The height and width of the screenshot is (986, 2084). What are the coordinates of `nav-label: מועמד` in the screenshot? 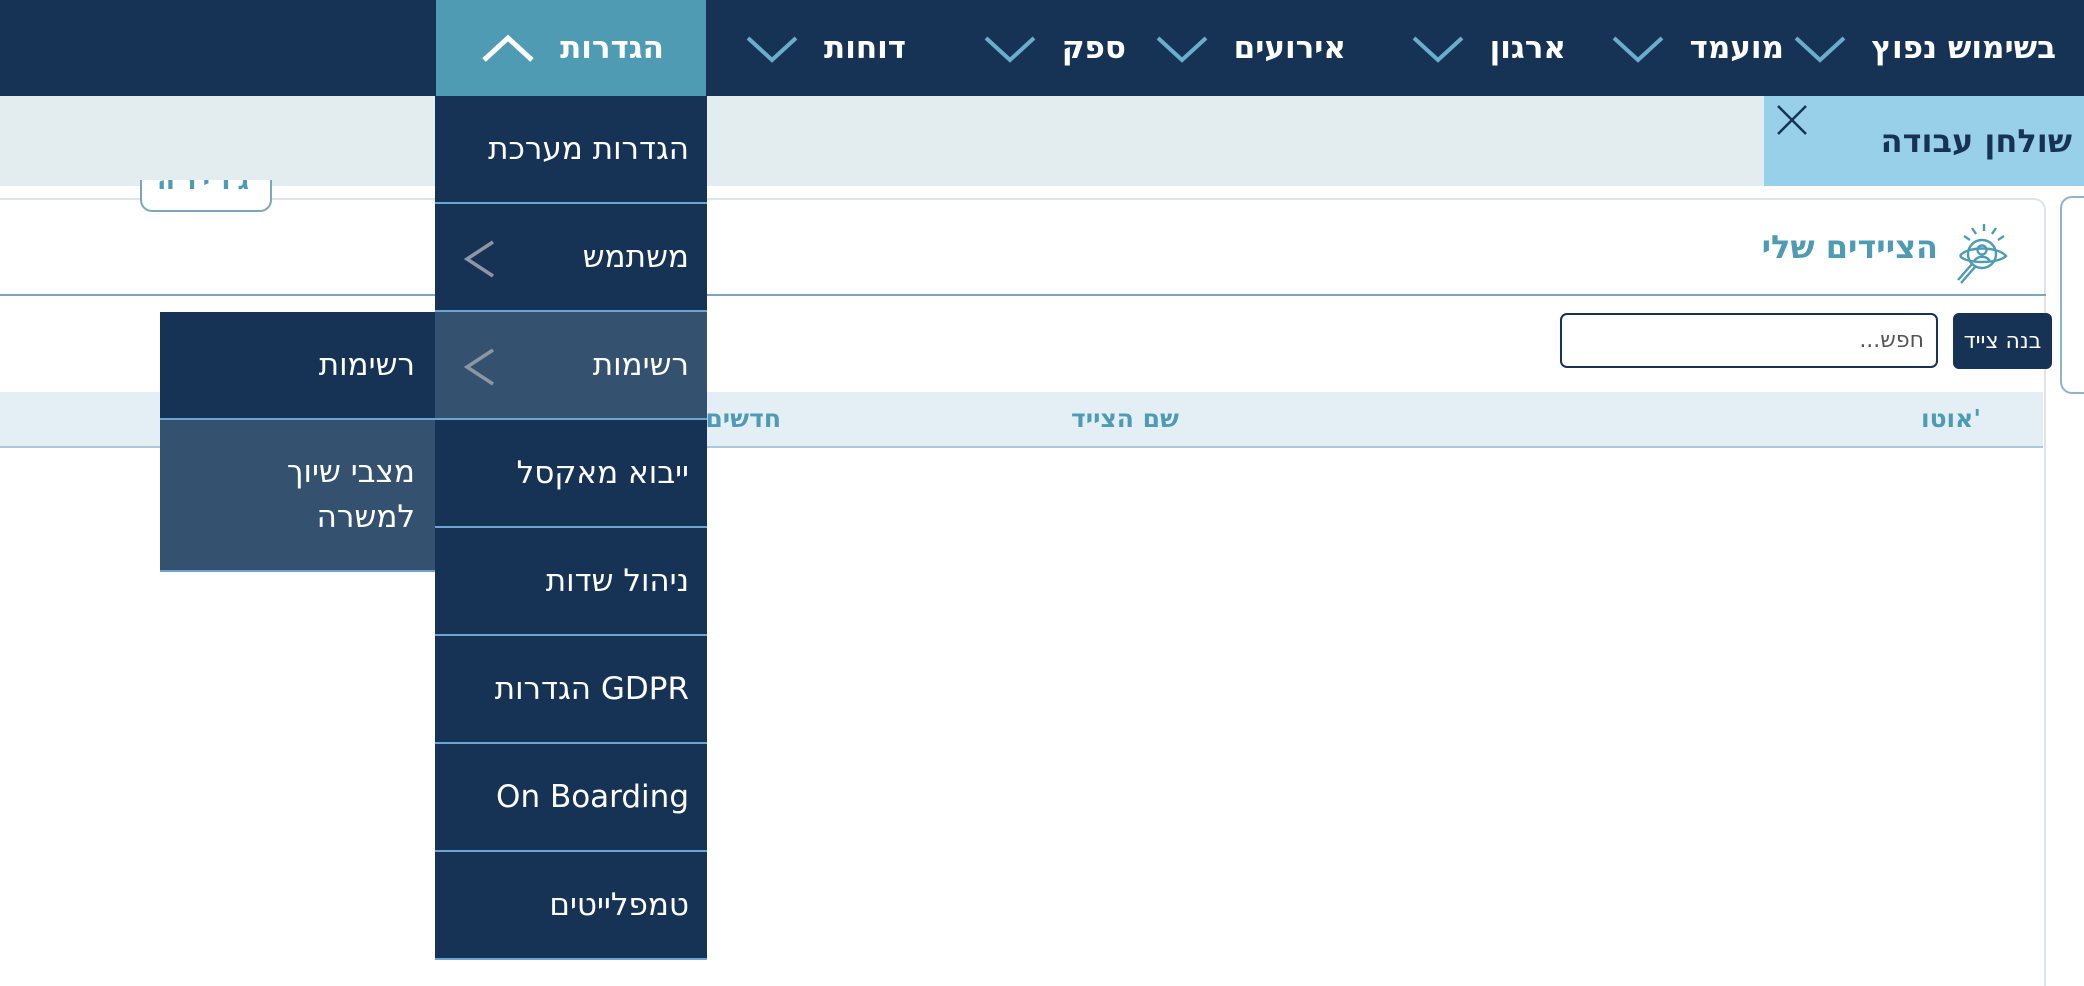 It's located at (1736, 48).